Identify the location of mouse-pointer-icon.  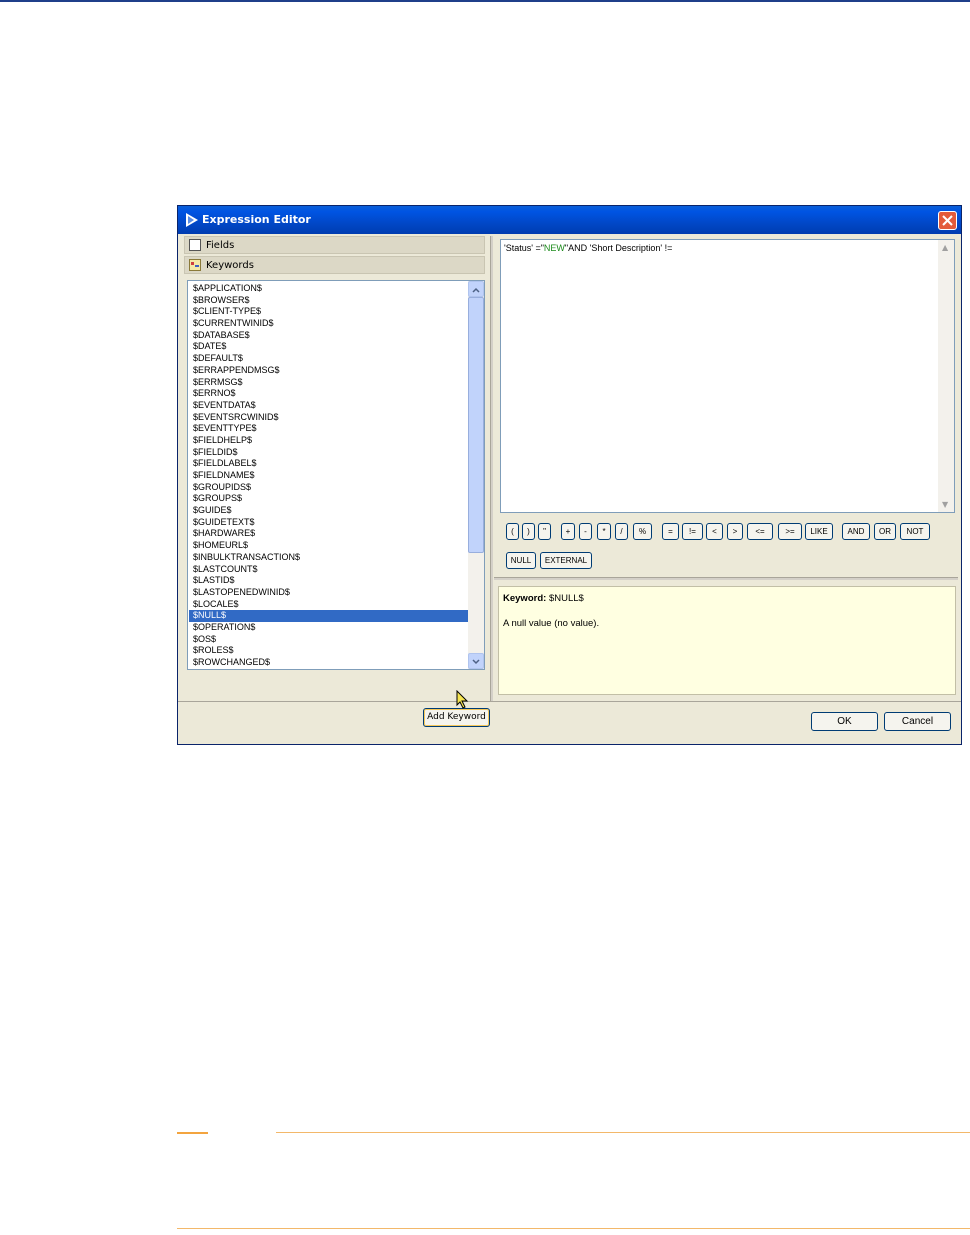
(462, 699).